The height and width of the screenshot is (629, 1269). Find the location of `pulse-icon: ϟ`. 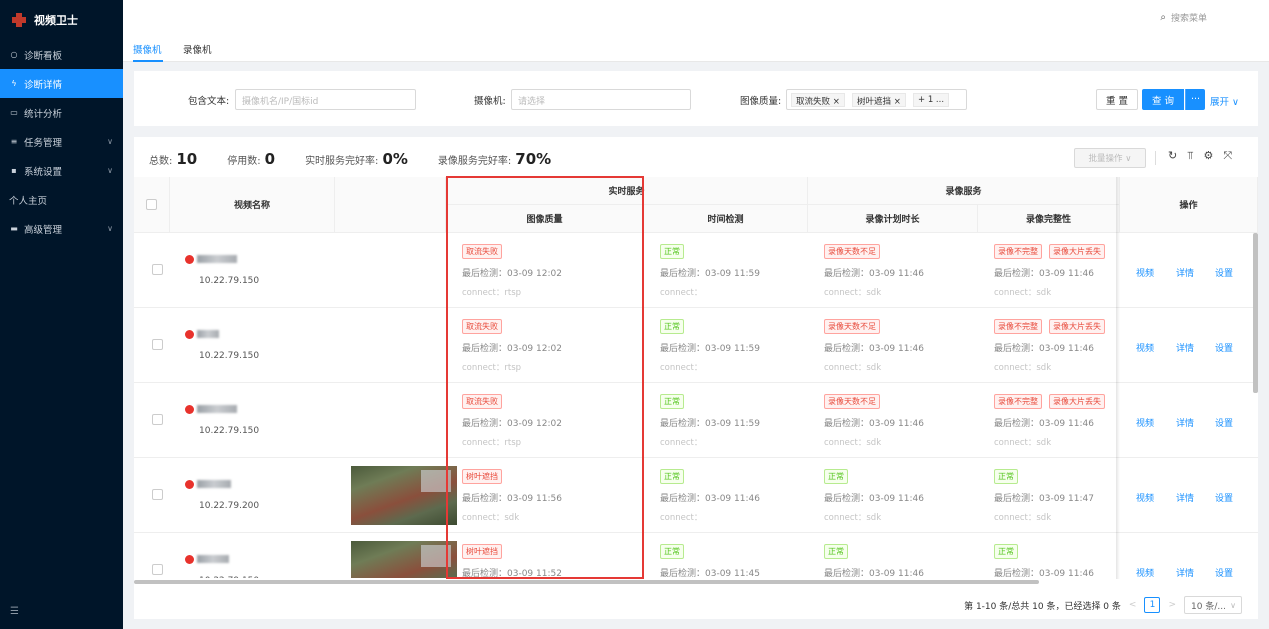

pulse-icon: ϟ is located at coordinates (14, 83).